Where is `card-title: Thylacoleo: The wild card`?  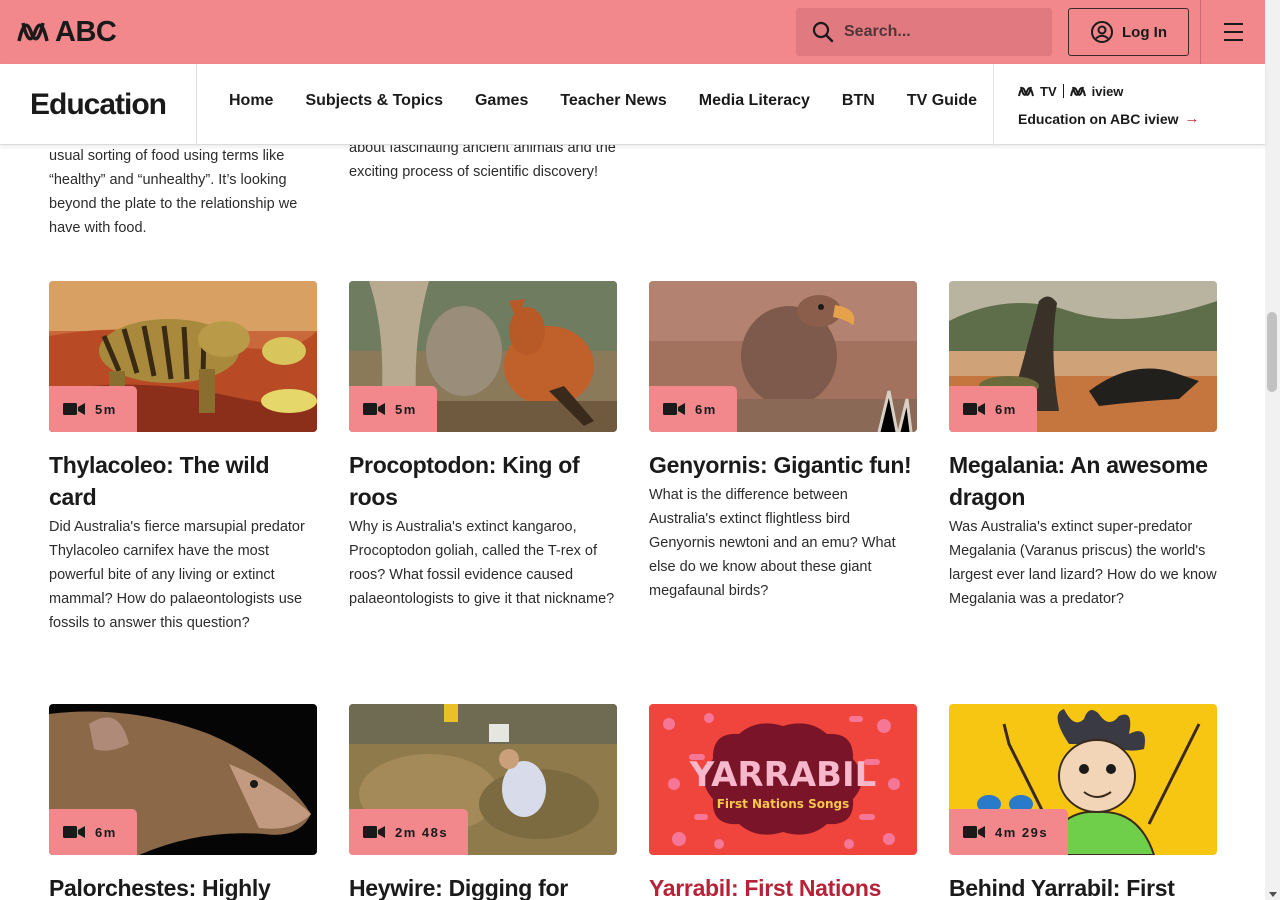 card-title: Thylacoleo: The wild card is located at coordinates (183, 481).